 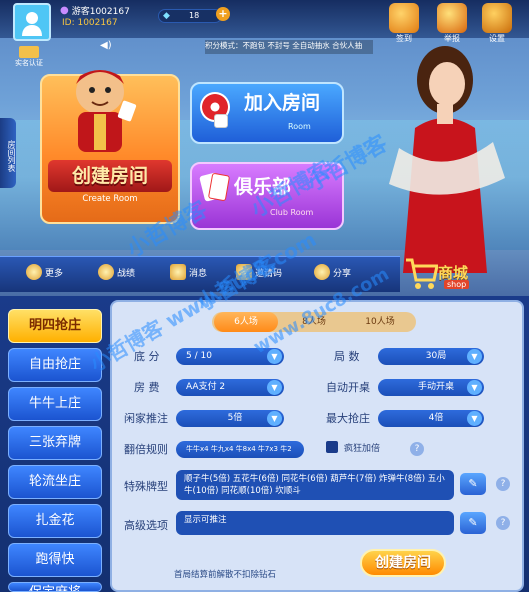 What do you see at coordinates (230, 387) in the screenshot?
I see `room-fee-select: AA支付 2 ▼` at bounding box center [230, 387].